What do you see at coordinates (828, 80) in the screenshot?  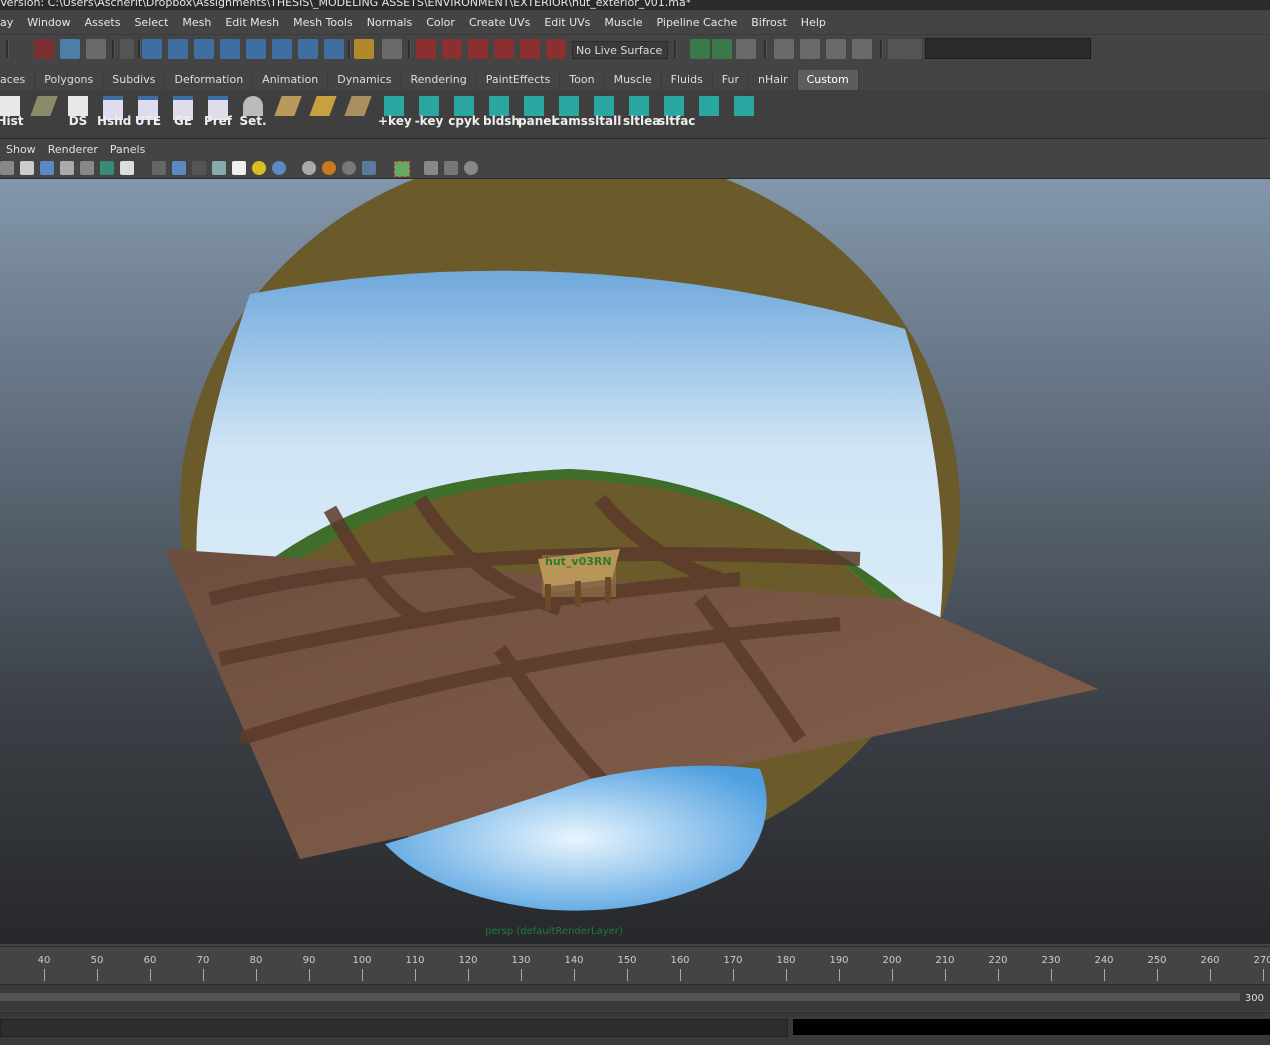 I see `tab-custom: Custom` at bounding box center [828, 80].